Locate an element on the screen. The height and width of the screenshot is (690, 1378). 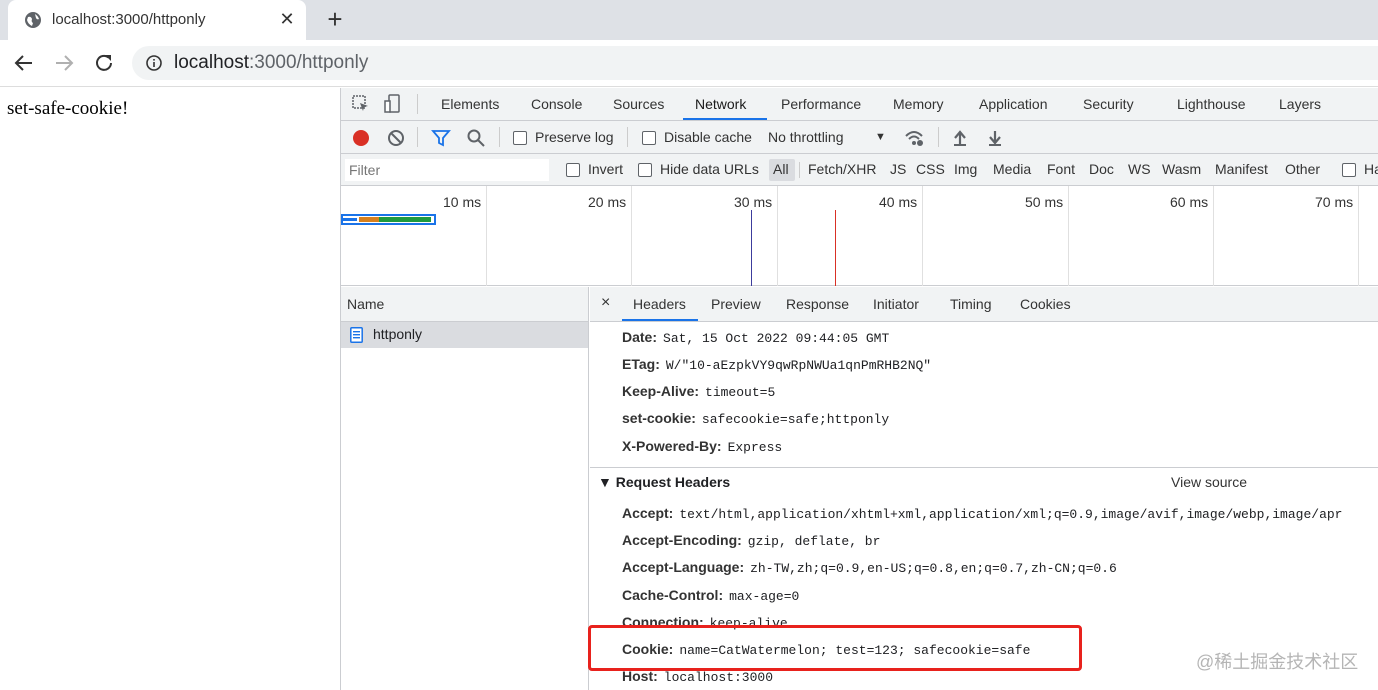
preserve-log-checkbox is located at coordinates (520, 138).